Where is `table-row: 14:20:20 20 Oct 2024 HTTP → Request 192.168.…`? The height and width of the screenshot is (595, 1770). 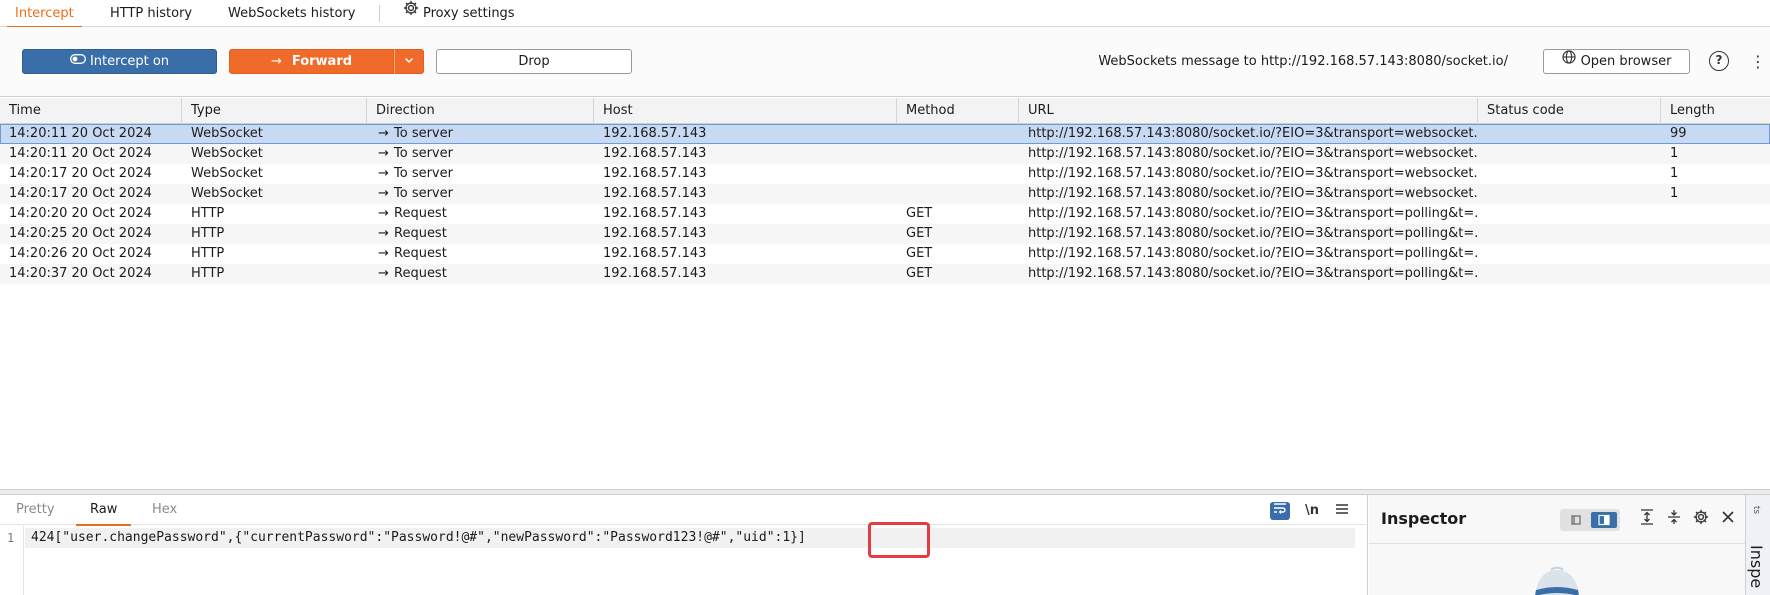 table-row: 14:20:20 20 Oct 2024 HTTP → Request 192.168.… is located at coordinates (885, 214).